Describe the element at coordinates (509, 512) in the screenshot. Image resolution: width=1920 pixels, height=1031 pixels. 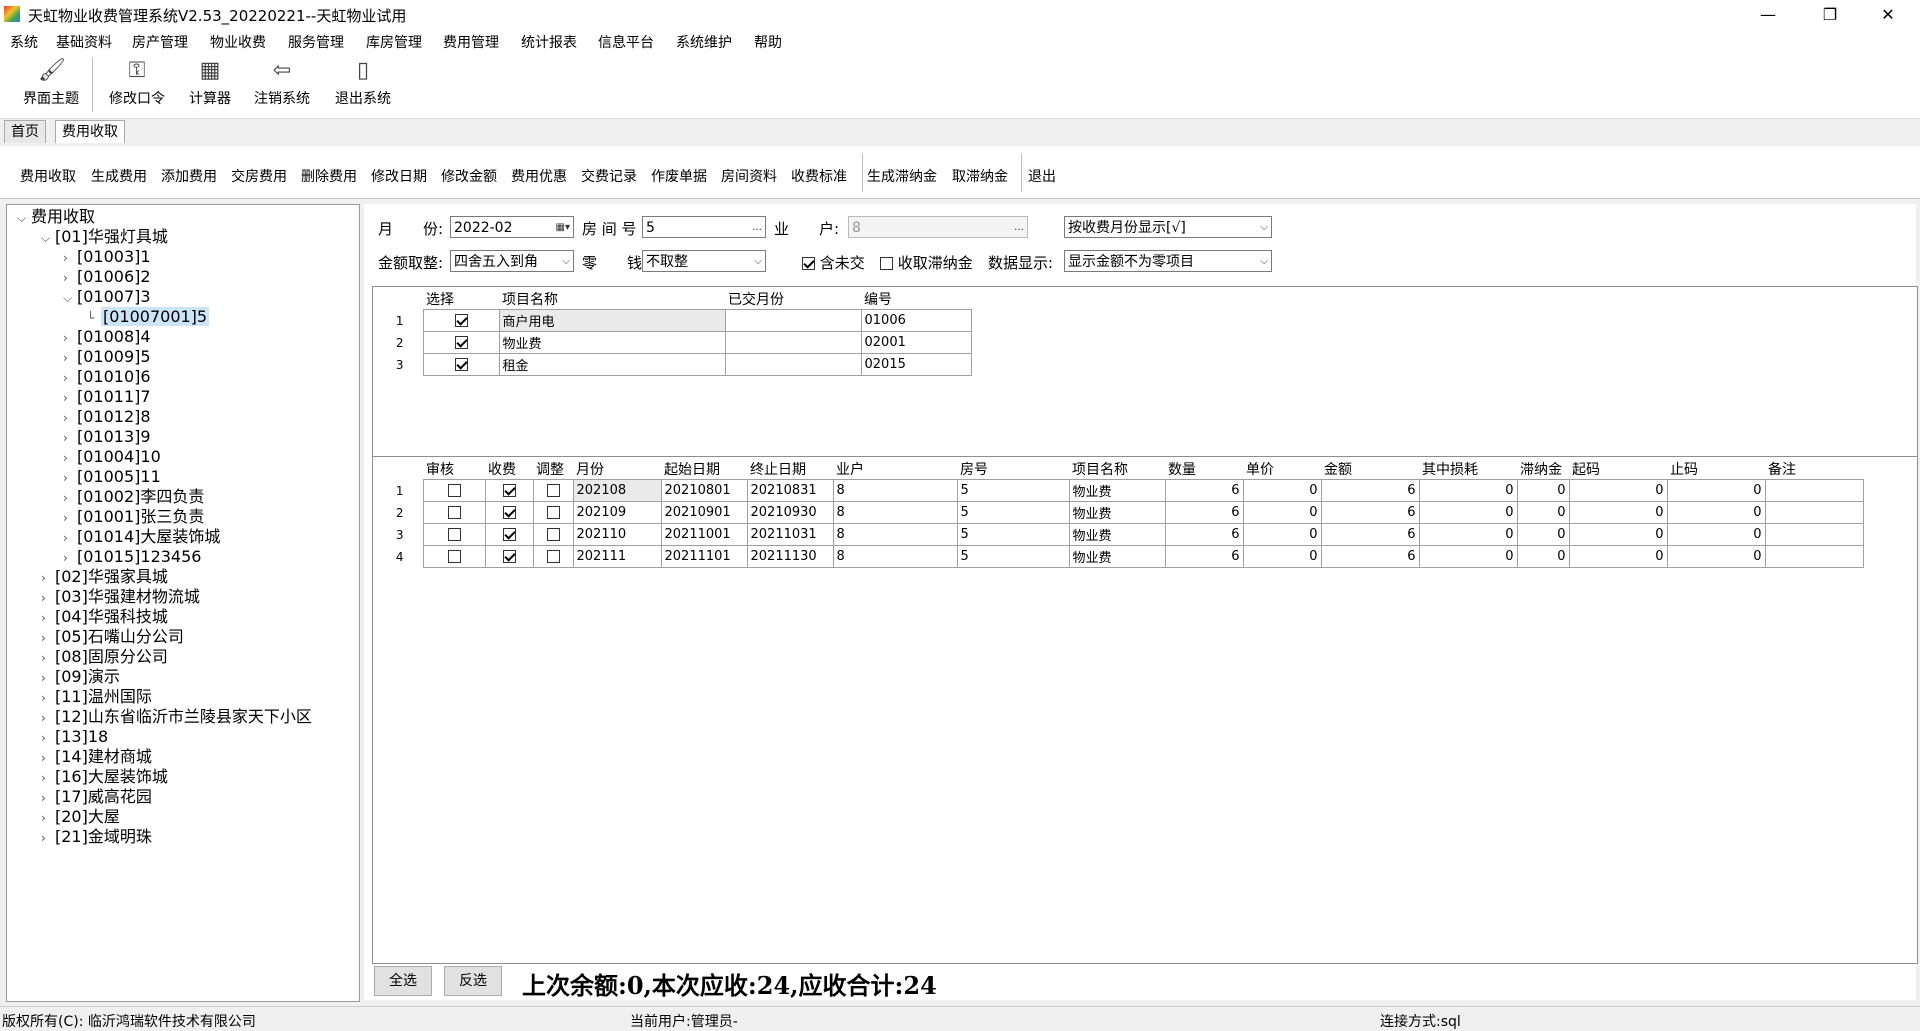
I see `charge-cell` at that location.